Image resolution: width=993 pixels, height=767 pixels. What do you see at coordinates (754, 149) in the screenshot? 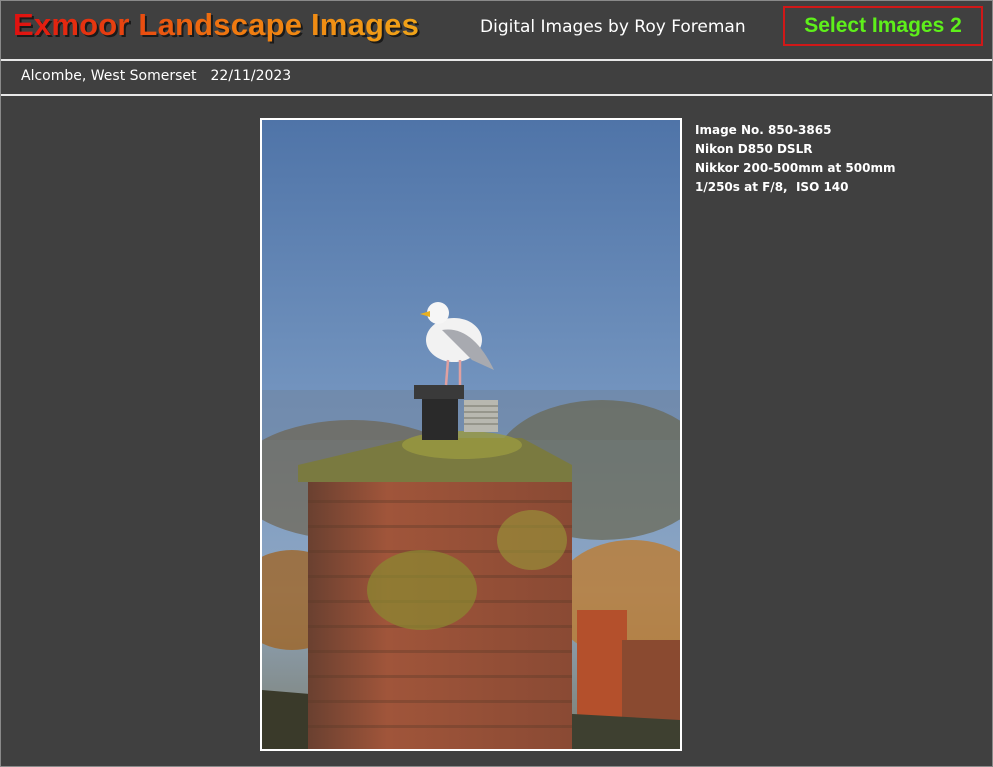
I see `camera-model: Nikon D850 DSLR` at bounding box center [754, 149].